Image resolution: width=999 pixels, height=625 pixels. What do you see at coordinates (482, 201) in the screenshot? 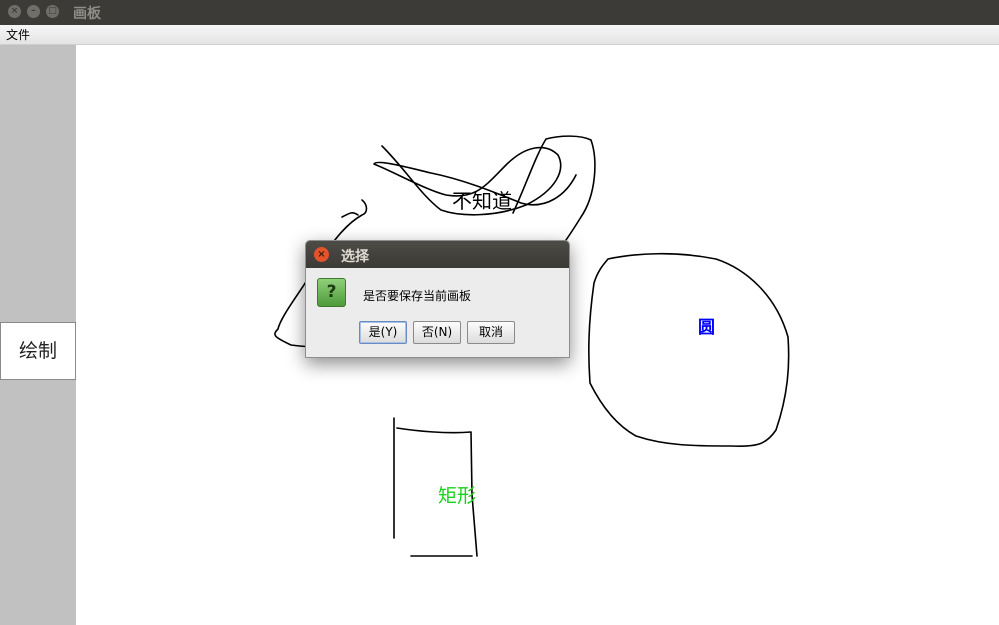
I see `label-unknown: 不知道` at bounding box center [482, 201].